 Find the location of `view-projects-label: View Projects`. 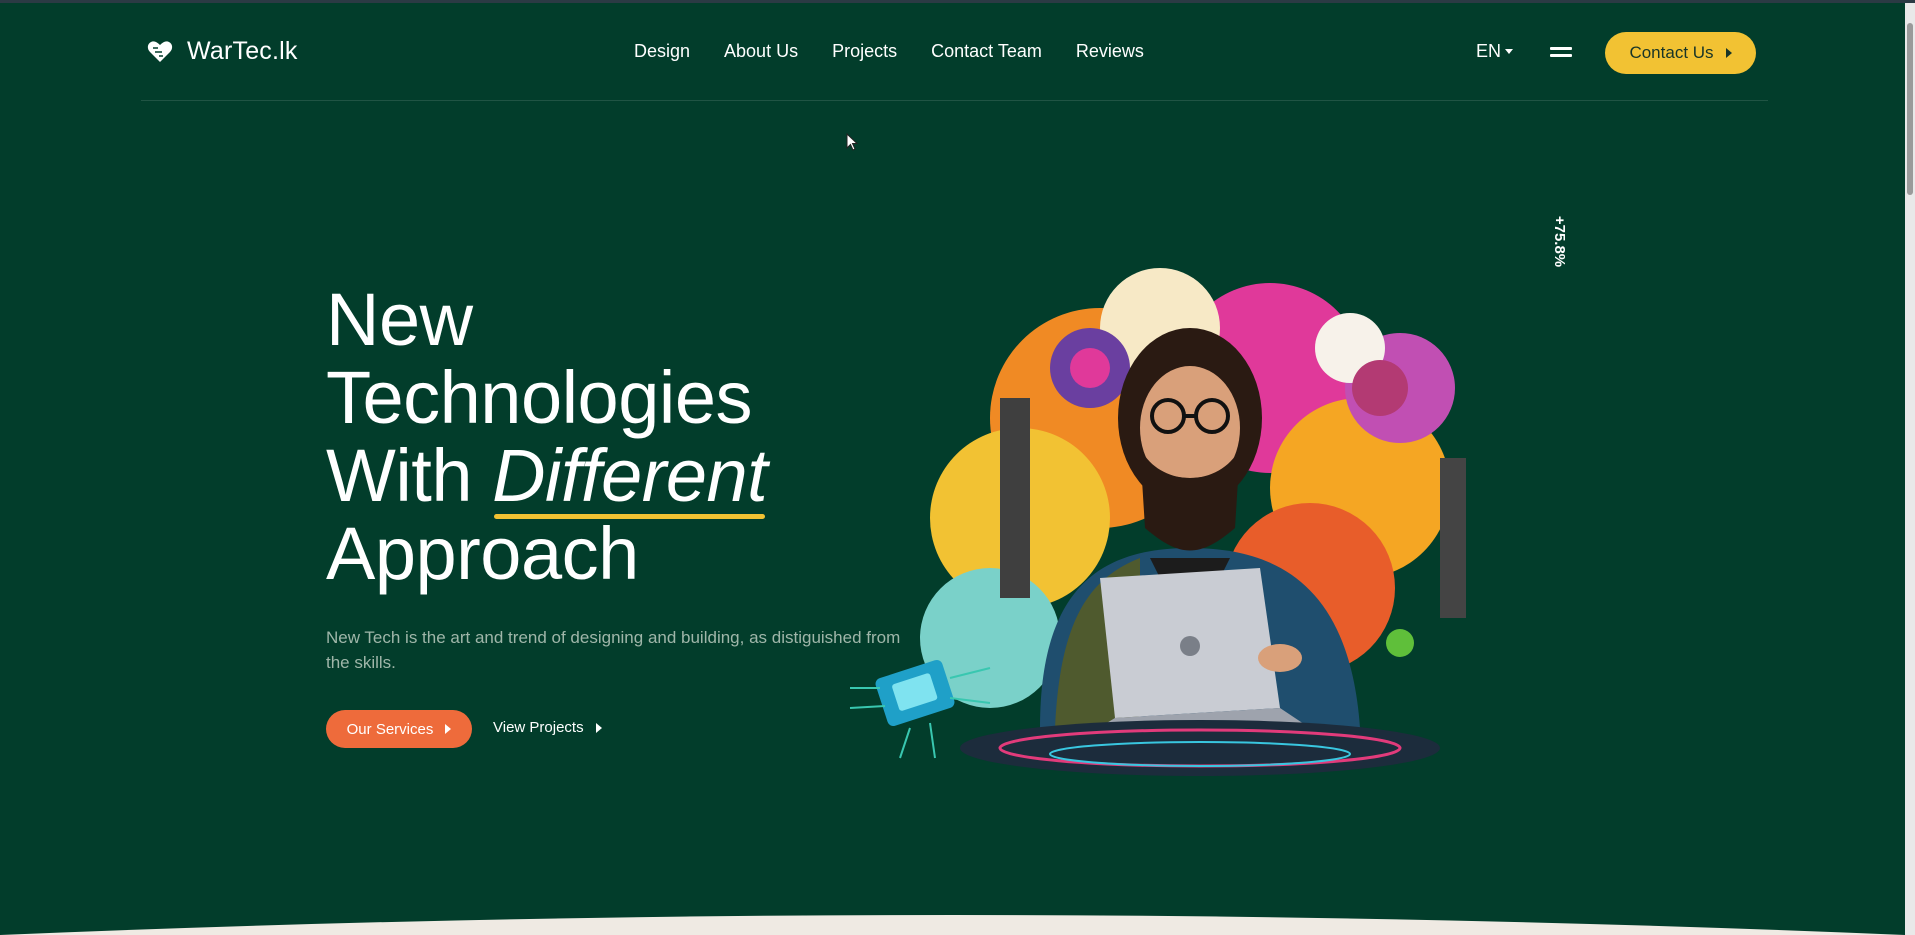

view-projects-label: View Projects is located at coordinates (538, 727).